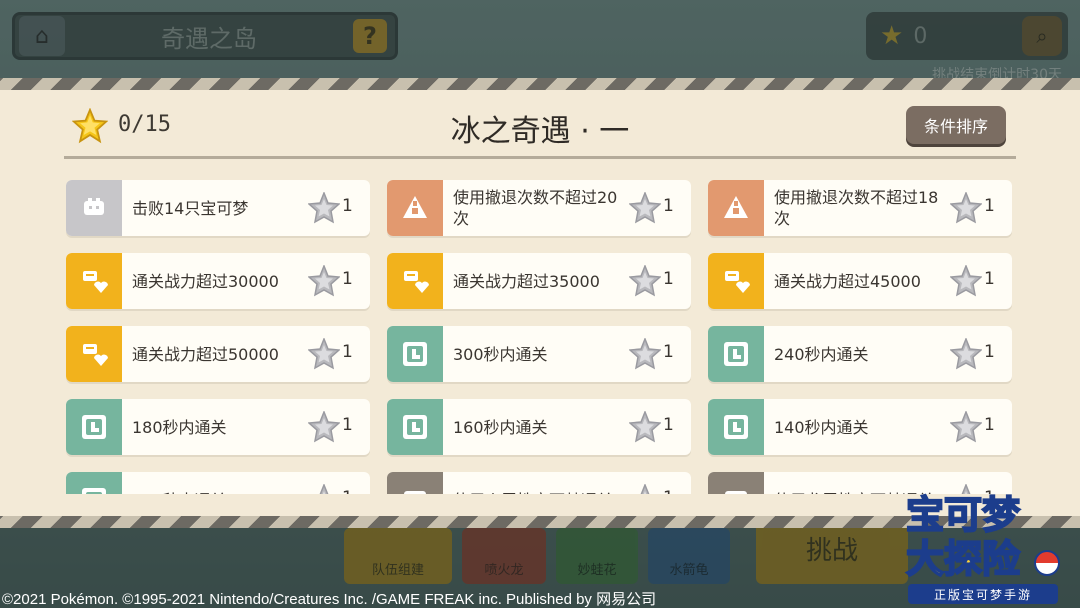 This screenshot has width=1080, height=608. What do you see at coordinates (540, 131) in the screenshot?
I see `panel-title: 冰之奇遇 · 一` at bounding box center [540, 131].